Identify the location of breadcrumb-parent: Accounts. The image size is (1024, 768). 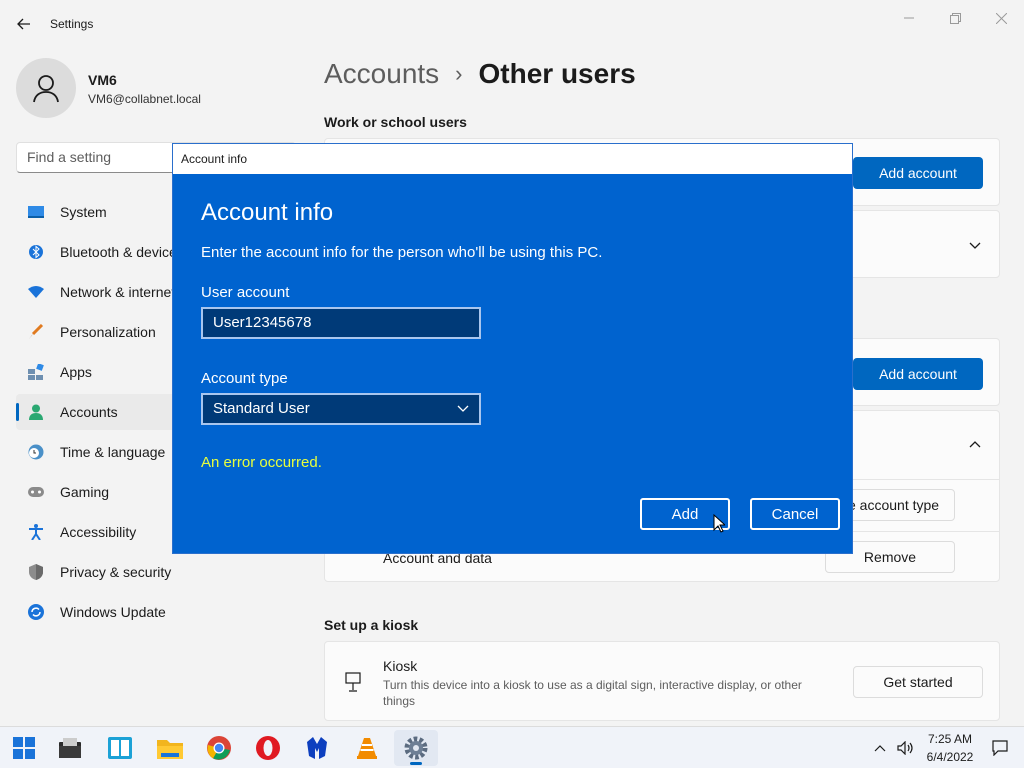
(381, 74).